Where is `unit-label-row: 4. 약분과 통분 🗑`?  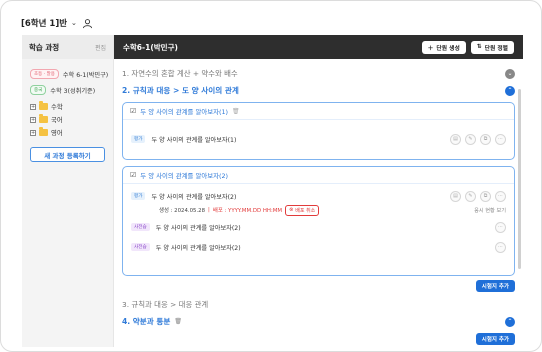
unit-label-row: 4. 약분과 통분 🗑 is located at coordinates (152, 321).